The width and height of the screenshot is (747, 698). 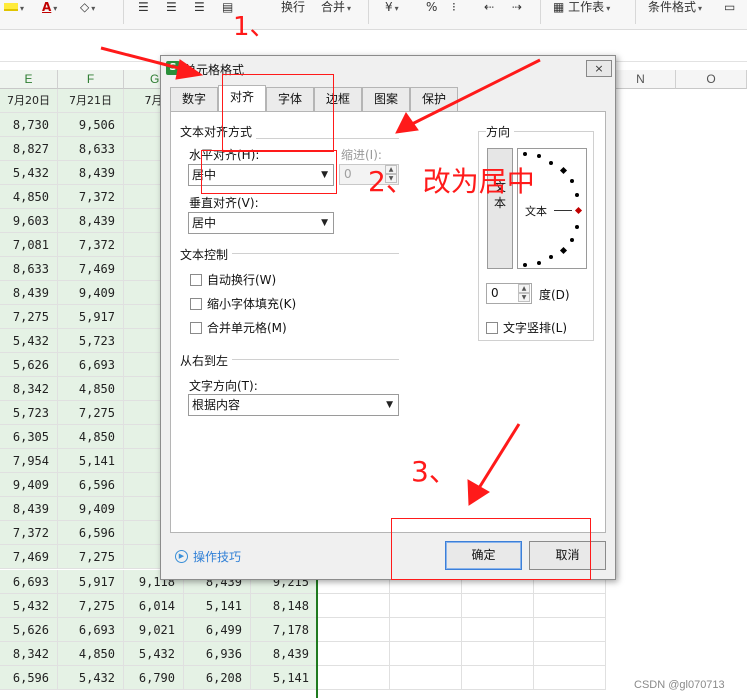 I want to click on arrow-to-buttons, so click(x=499, y=456).